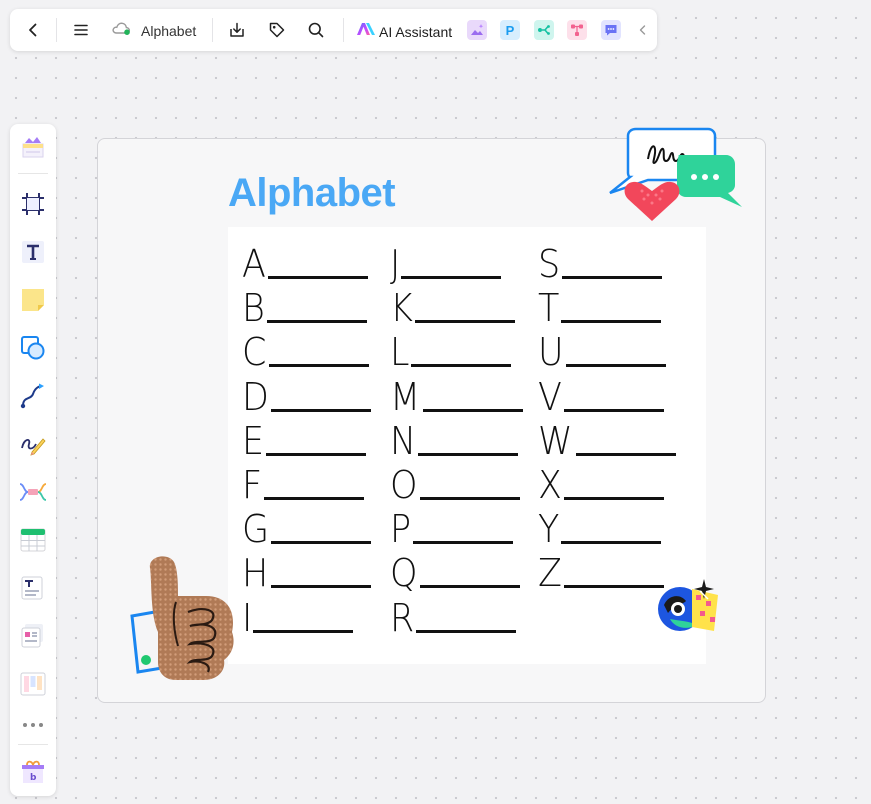  Describe the element at coordinates (544, 30) in the screenshot. I see `mindmap-app-icon` at that location.